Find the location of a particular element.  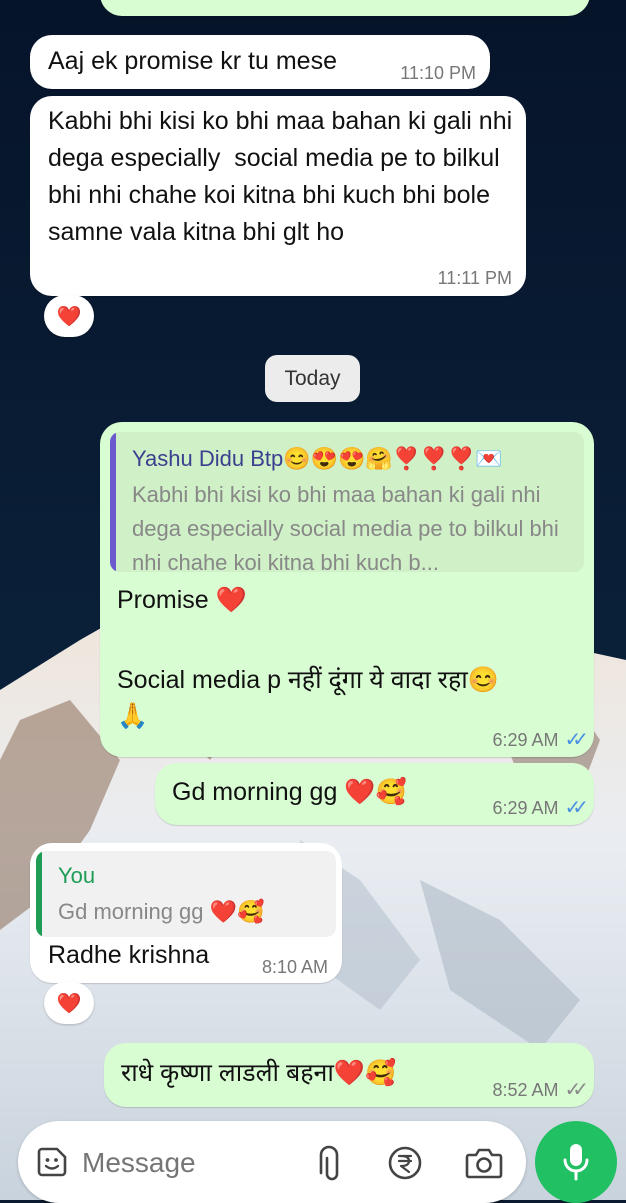

quote-sender-name: You is located at coordinates (77, 875).